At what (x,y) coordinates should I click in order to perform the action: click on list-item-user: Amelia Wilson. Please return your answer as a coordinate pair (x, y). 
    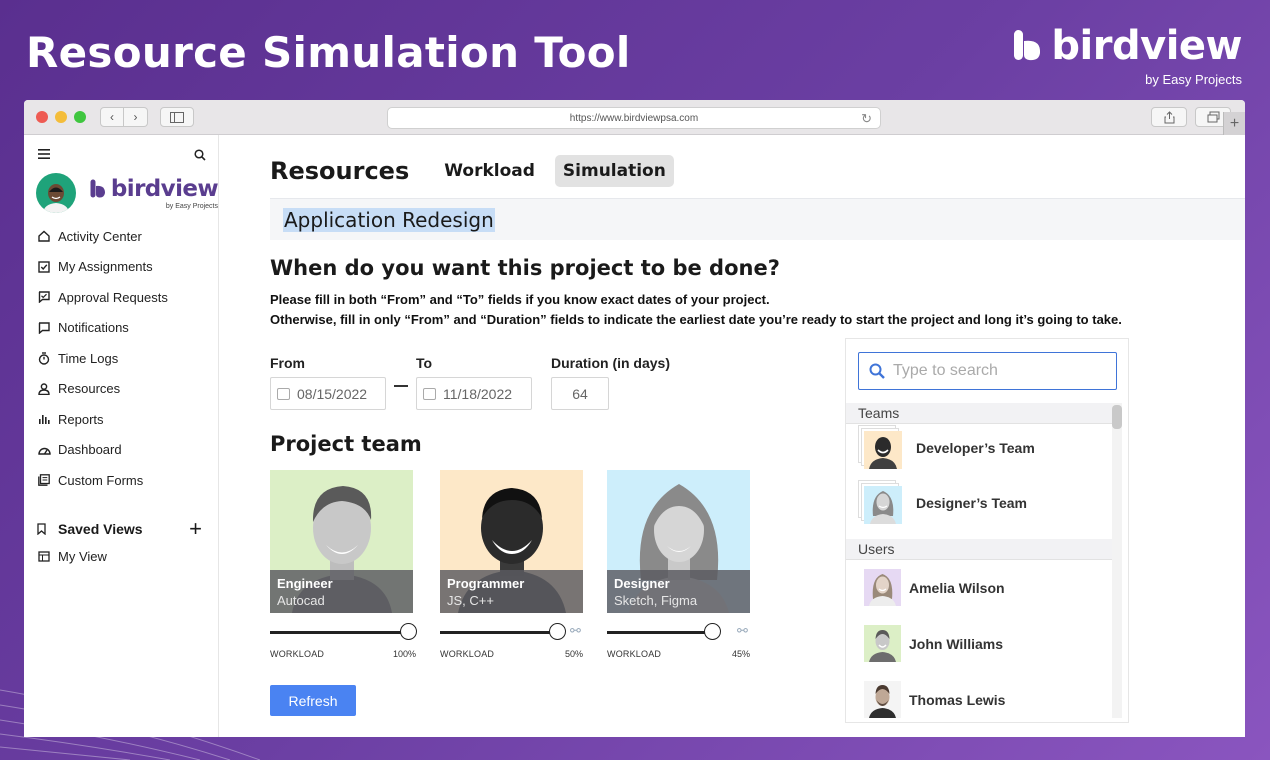
    Looking at the image, I should click on (925, 587).